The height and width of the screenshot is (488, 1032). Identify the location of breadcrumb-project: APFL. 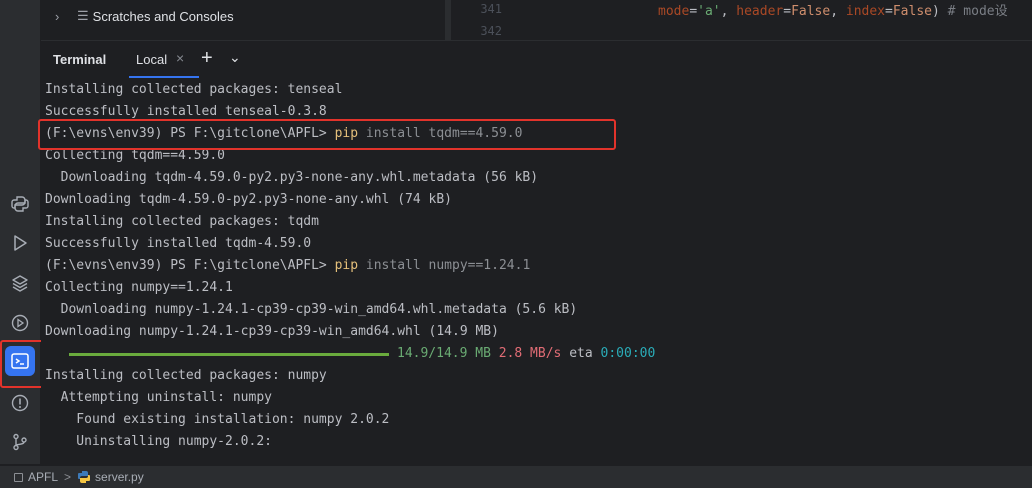
(43, 477).